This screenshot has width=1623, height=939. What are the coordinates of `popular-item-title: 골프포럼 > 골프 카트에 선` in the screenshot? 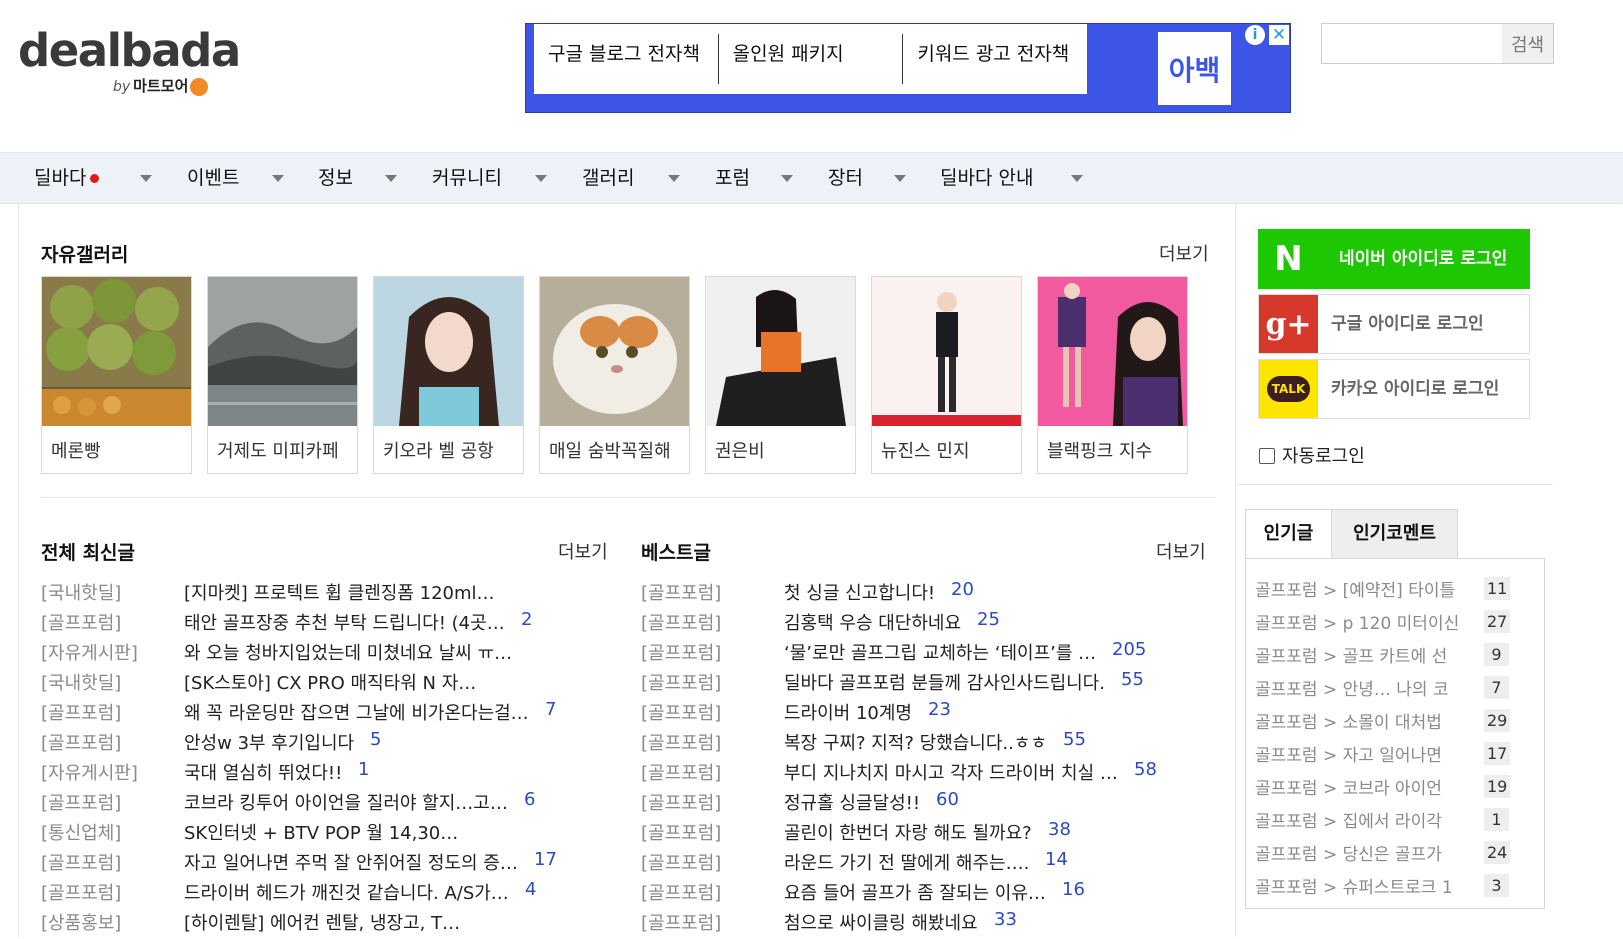 It's located at (1369, 654).